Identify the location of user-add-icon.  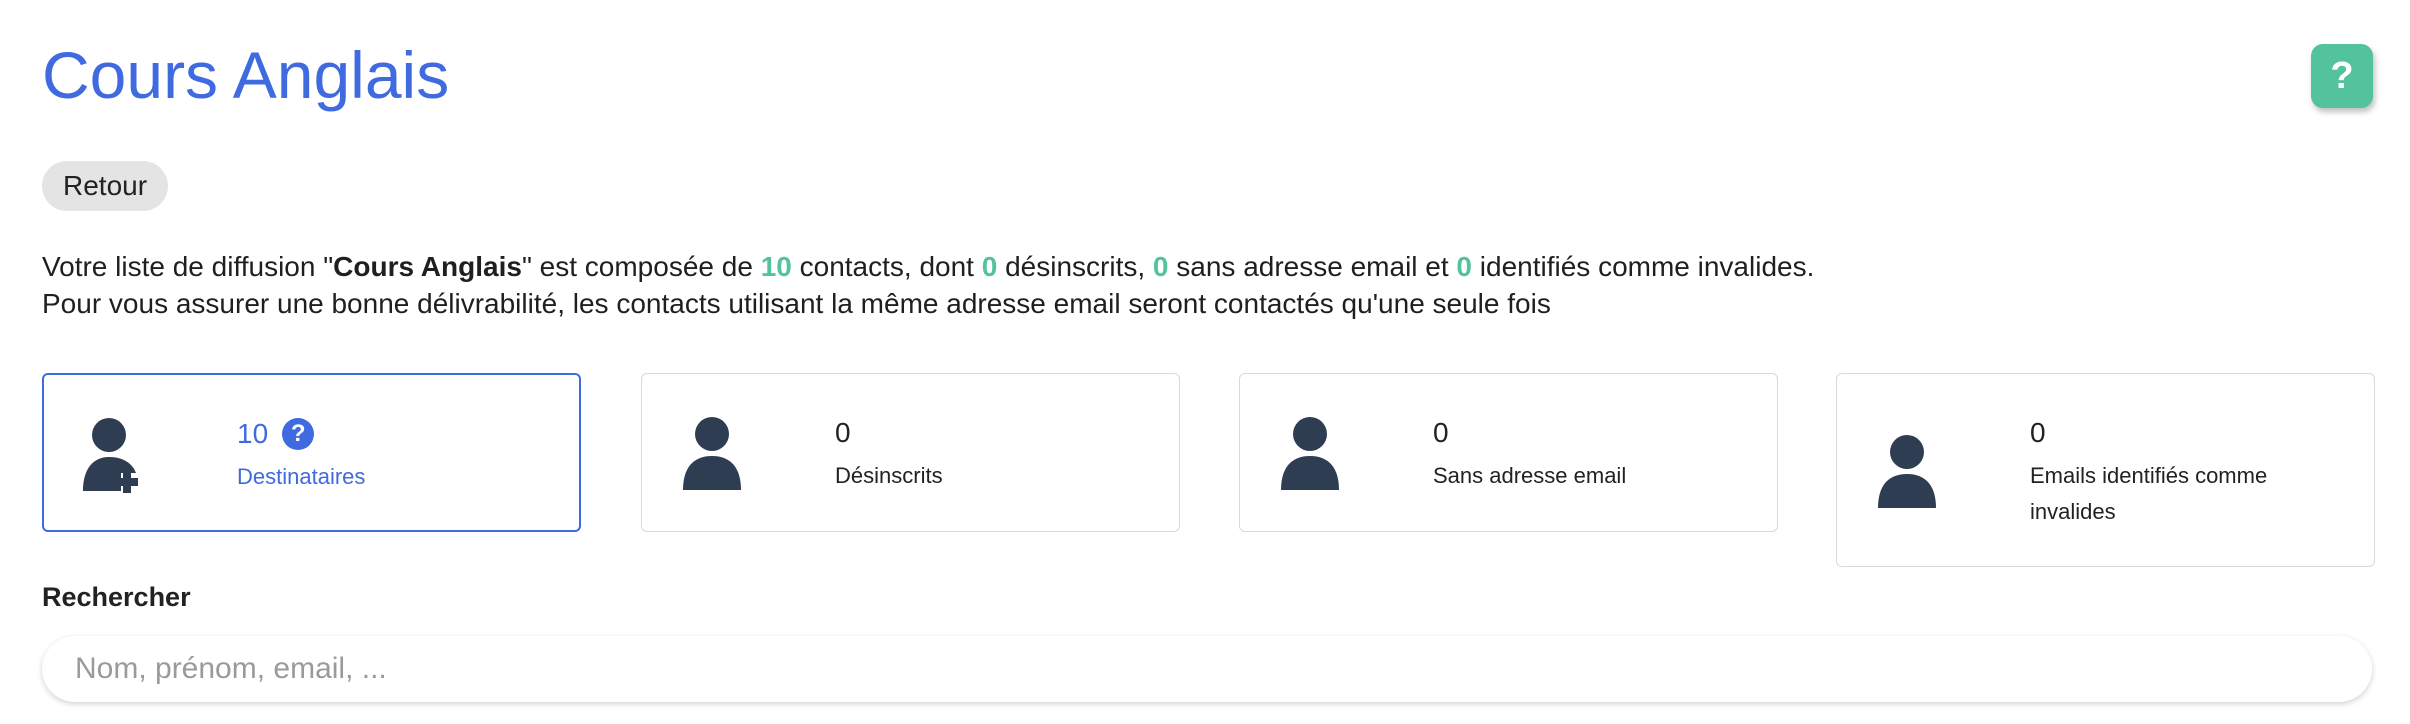
(110, 455).